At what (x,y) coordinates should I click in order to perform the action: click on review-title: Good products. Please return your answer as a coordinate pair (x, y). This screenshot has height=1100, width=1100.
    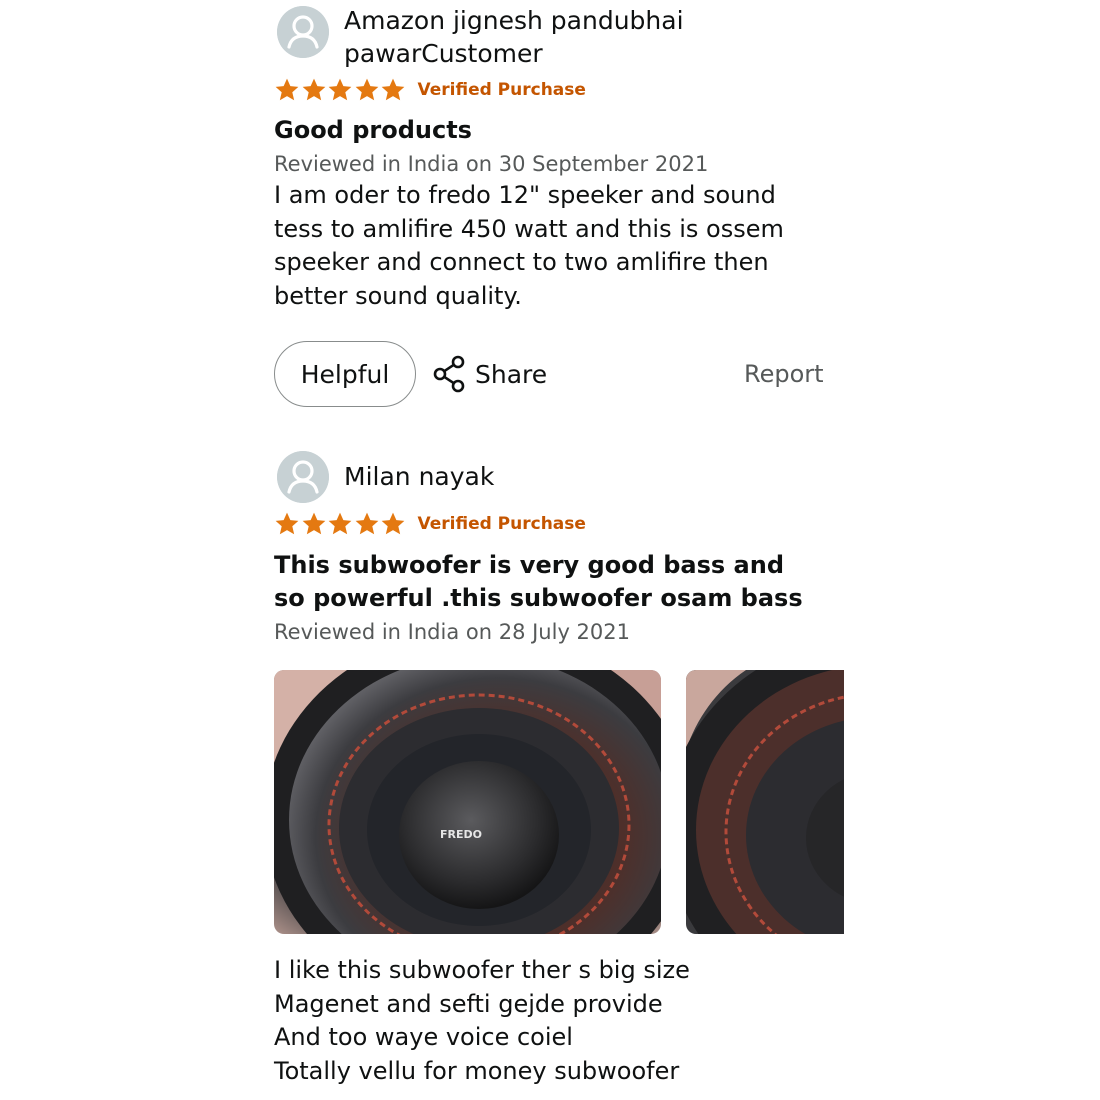
    Looking at the image, I should click on (373, 130).